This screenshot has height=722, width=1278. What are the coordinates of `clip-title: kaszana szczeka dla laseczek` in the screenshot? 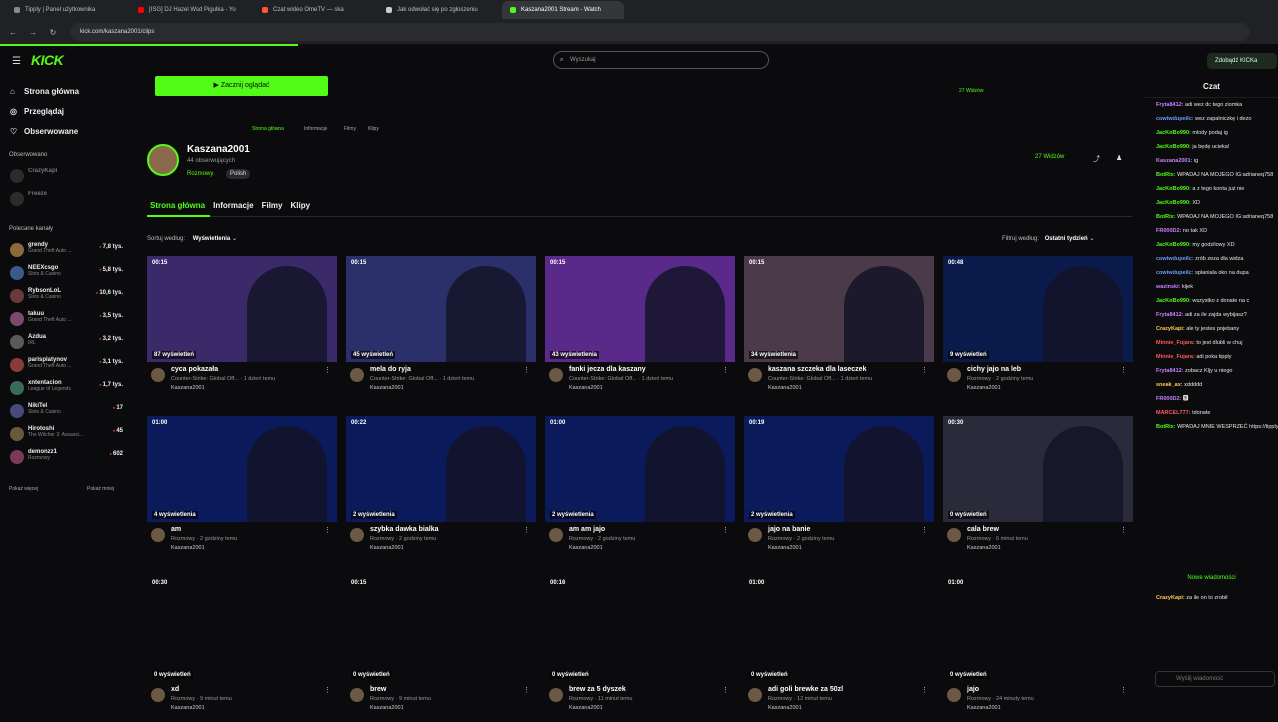 It's located at (817, 369).